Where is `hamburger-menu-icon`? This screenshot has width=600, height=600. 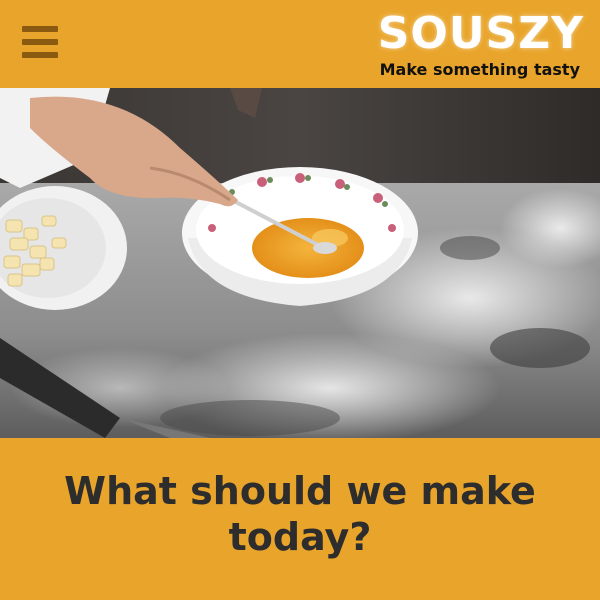
hamburger-menu-icon is located at coordinates (40, 42).